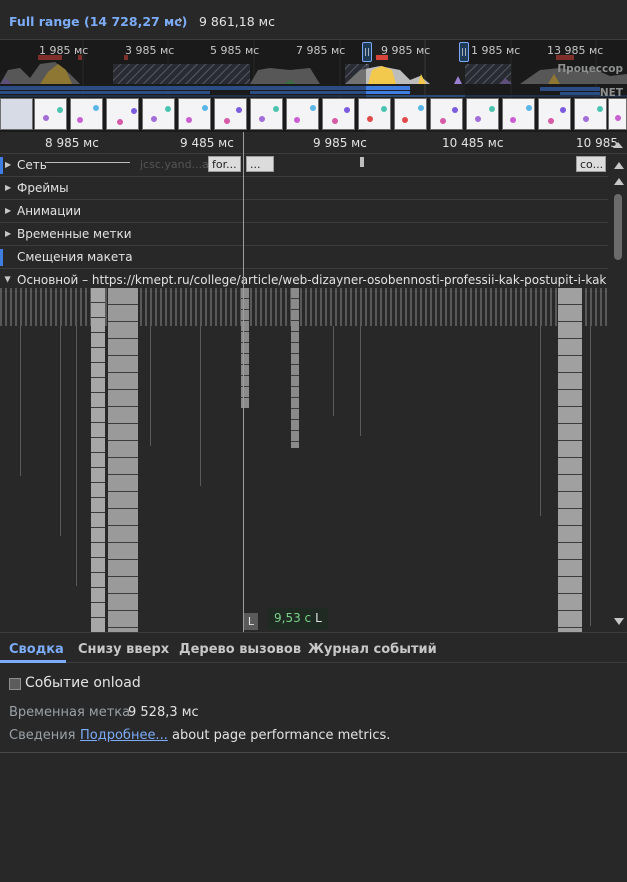 This screenshot has height=882, width=627. I want to click on onload-marker-label: 9,53 сL, so click(298, 619).